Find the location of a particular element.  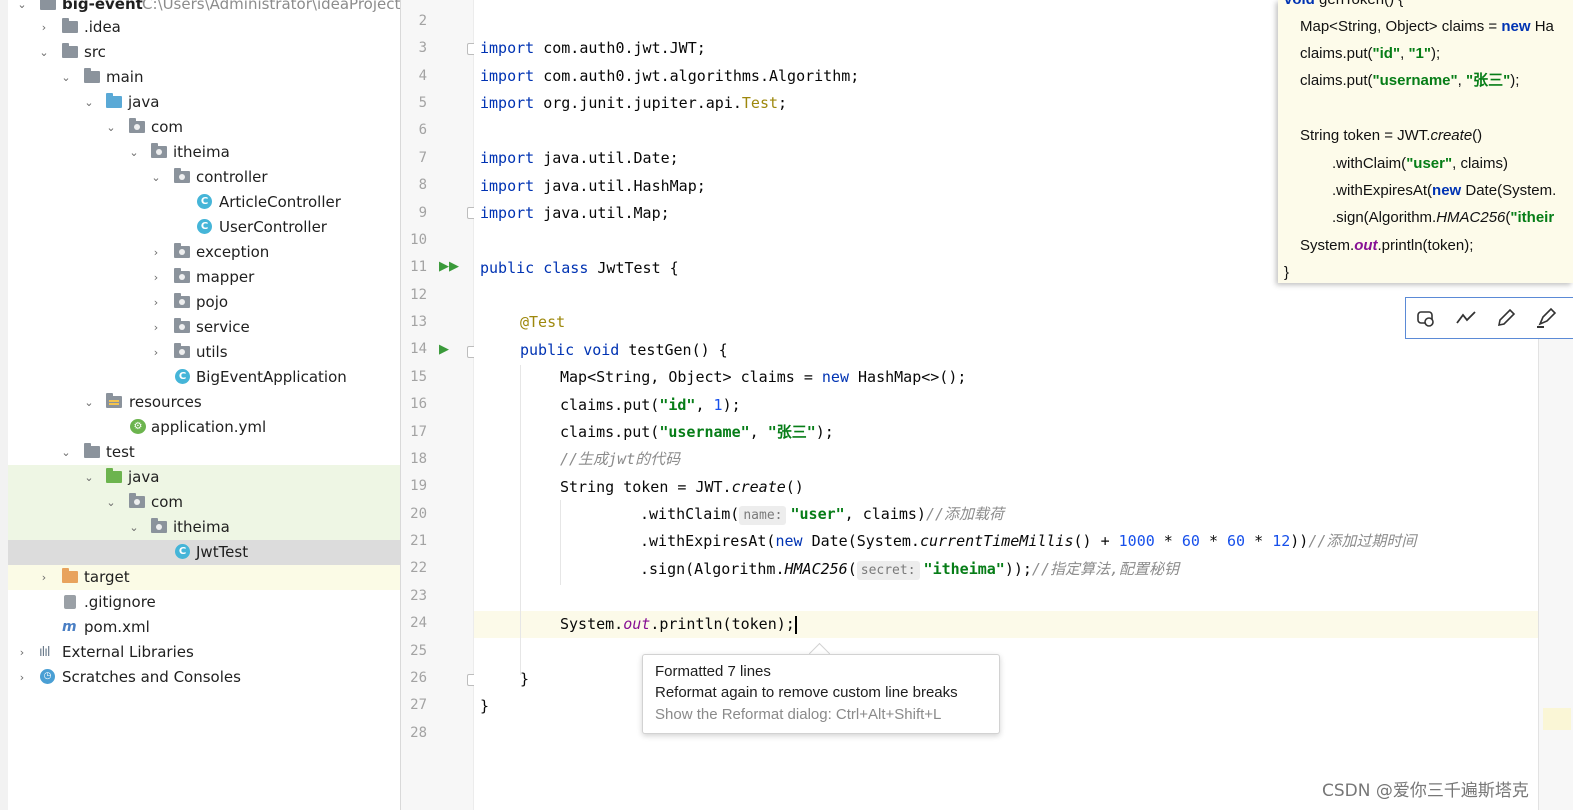

tree-item-label: .idea is located at coordinates (102, 27).